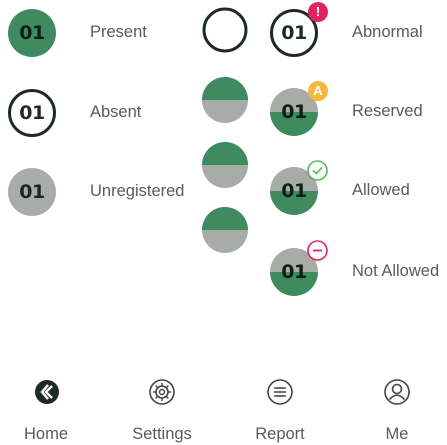 The image size is (447, 445). Describe the element at coordinates (137, 191) in the screenshot. I see `unregistered-label: Unregistered` at that location.